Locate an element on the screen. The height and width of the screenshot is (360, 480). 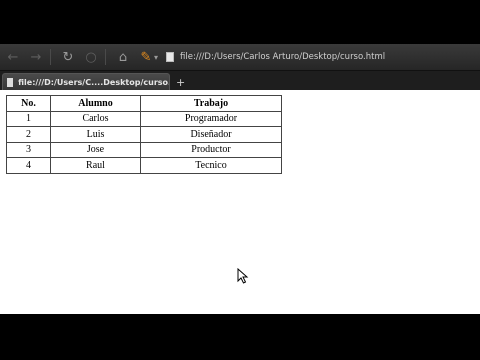
table-cell: Productor is located at coordinates (211, 149).